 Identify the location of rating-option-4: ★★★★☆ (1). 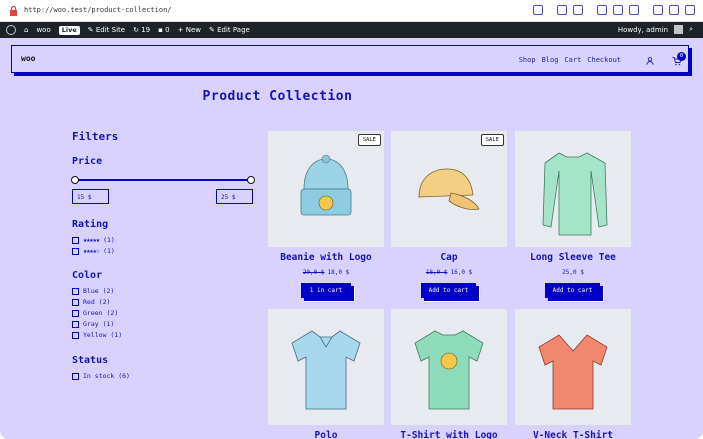
(93, 251).